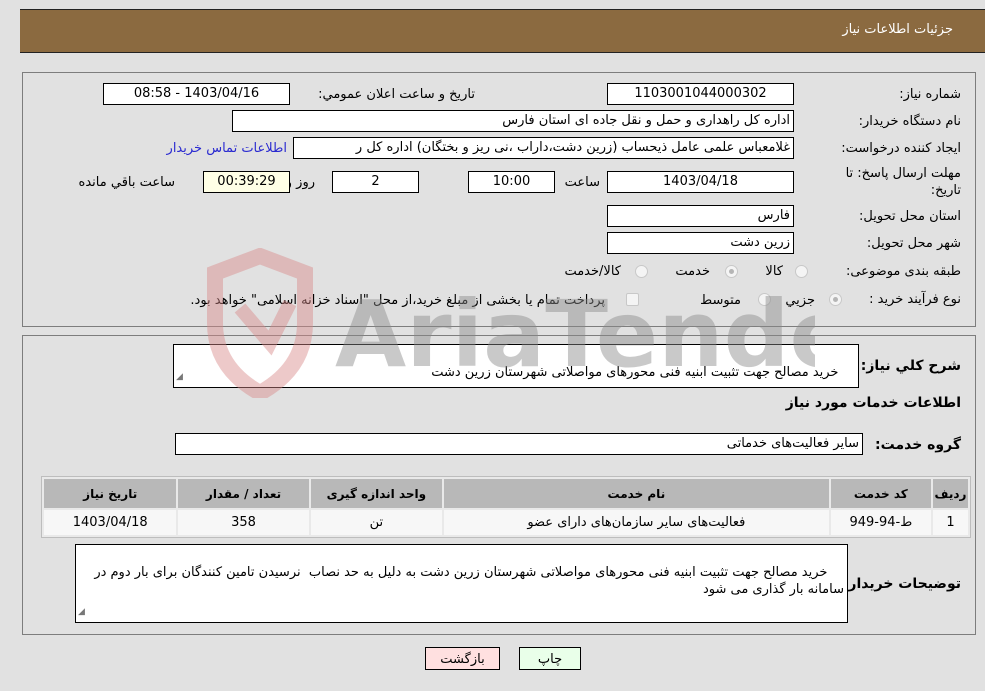 Image resolution: width=985 pixels, height=691 pixels. Describe the element at coordinates (901, 584) in the screenshot. I see `buyer-notes-label: توضیحات خریدار:` at that location.